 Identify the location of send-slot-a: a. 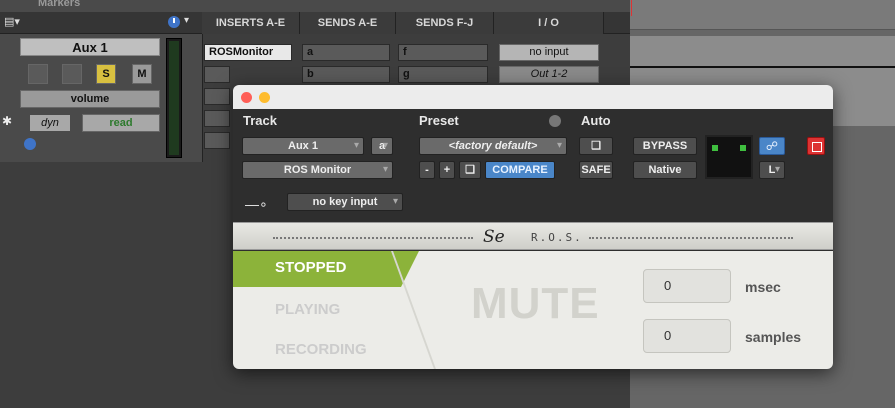
(346, 52).